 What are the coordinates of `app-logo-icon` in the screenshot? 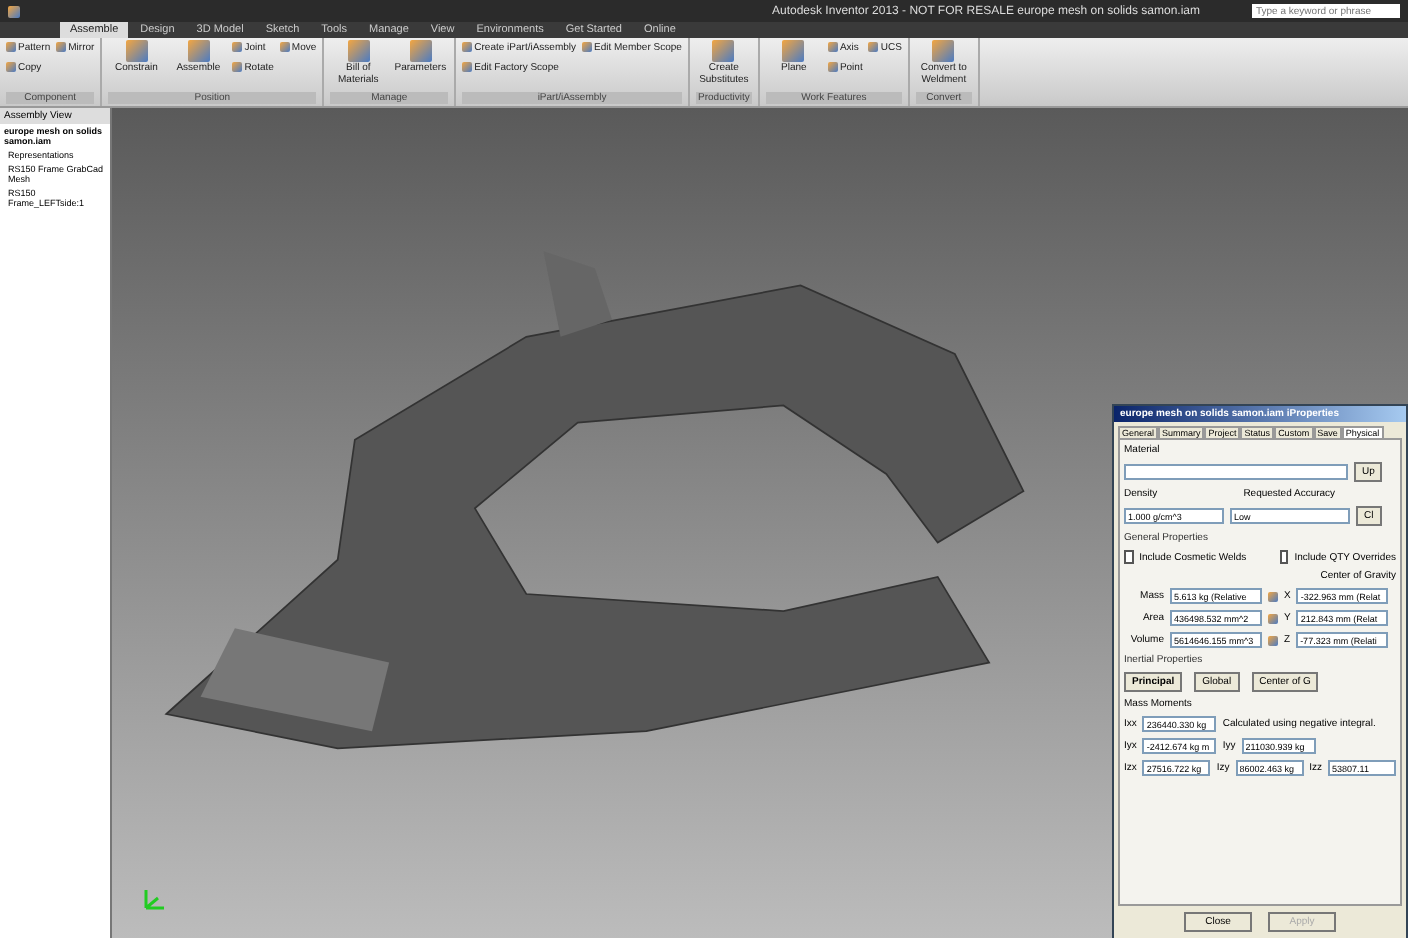 It's located at (14, 11).